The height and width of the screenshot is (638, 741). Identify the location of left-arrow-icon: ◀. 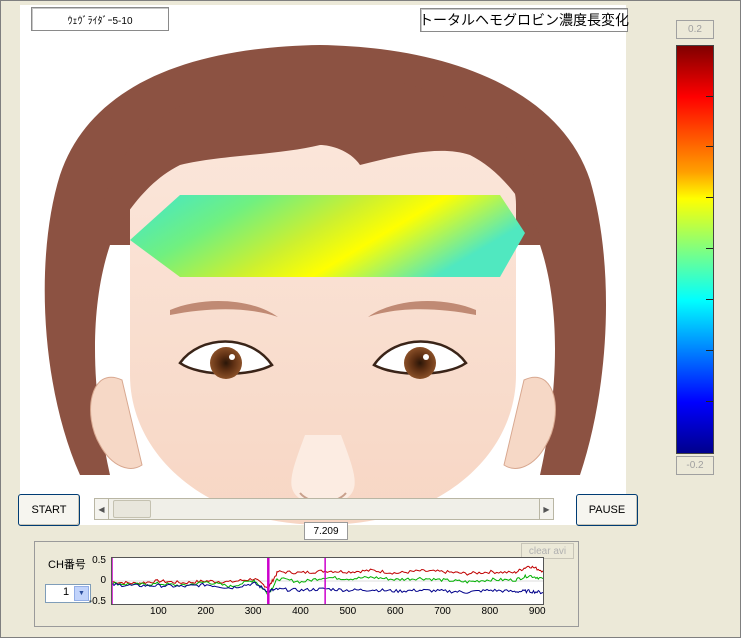
(101, 509).